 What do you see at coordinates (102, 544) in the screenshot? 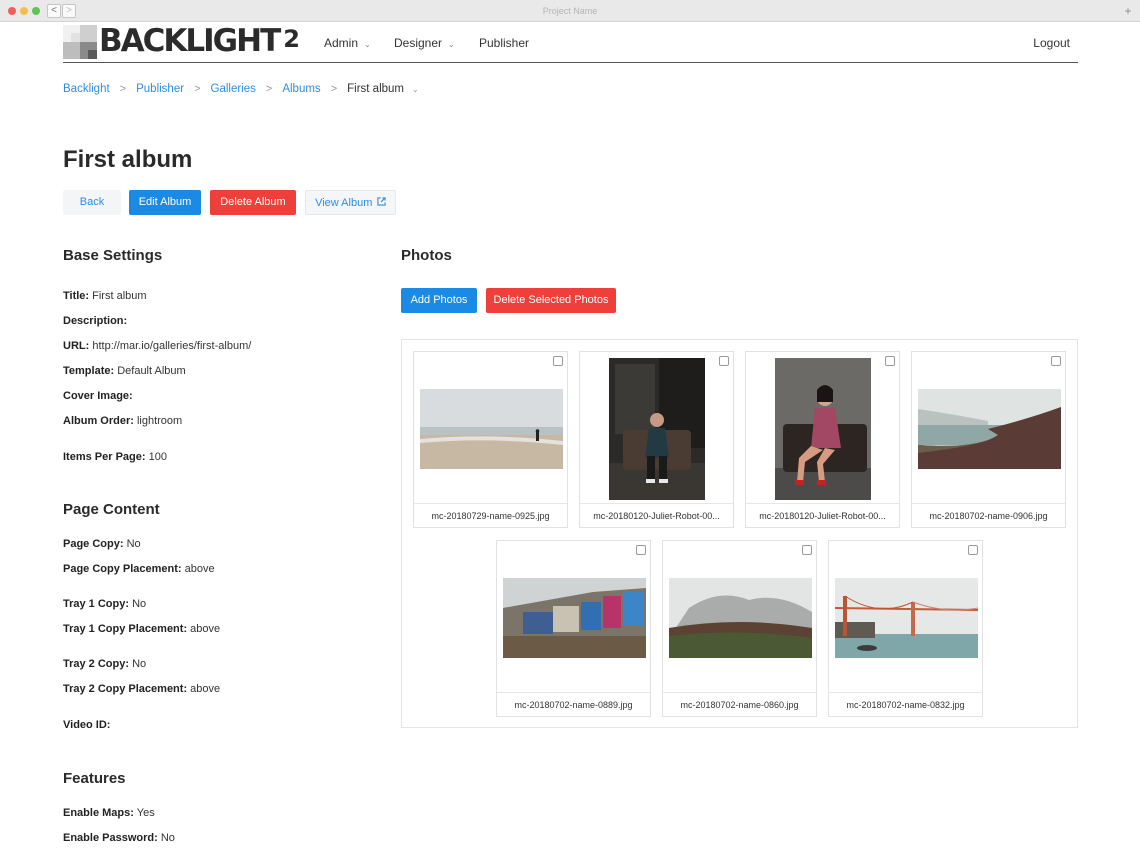
I see `field-page-copy: Page Copy: No` at bounding box center [102, 544].